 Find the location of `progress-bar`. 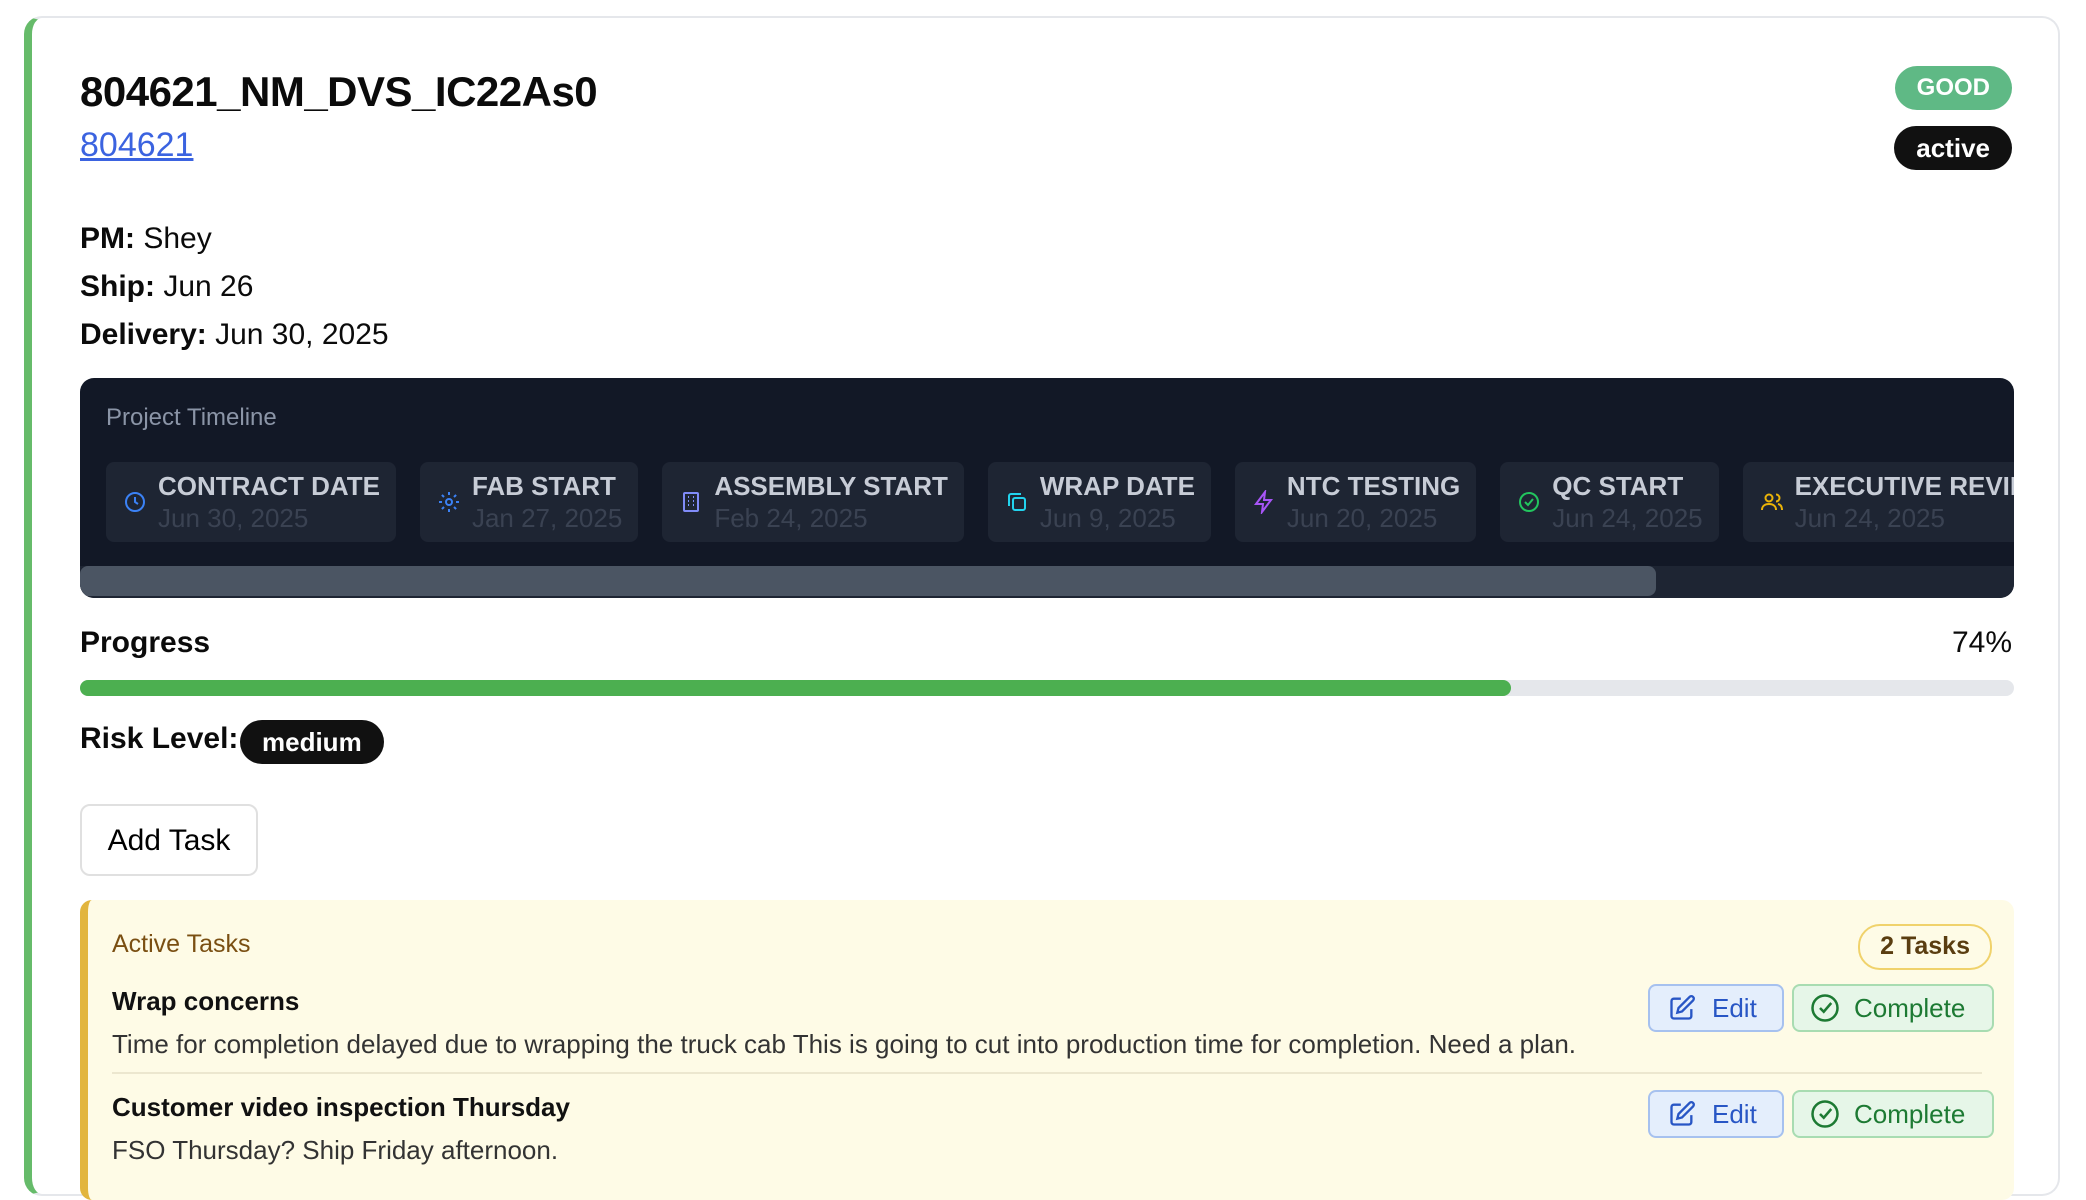

progress-bar is located at coordinates (1047, 688).